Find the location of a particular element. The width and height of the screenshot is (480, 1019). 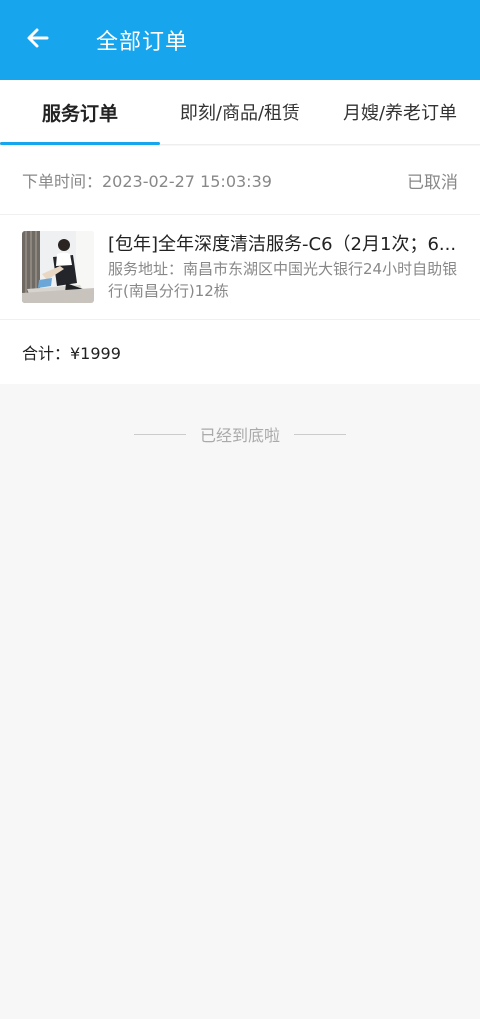

order-status: 已取消 is located at coordinates (432, 182).